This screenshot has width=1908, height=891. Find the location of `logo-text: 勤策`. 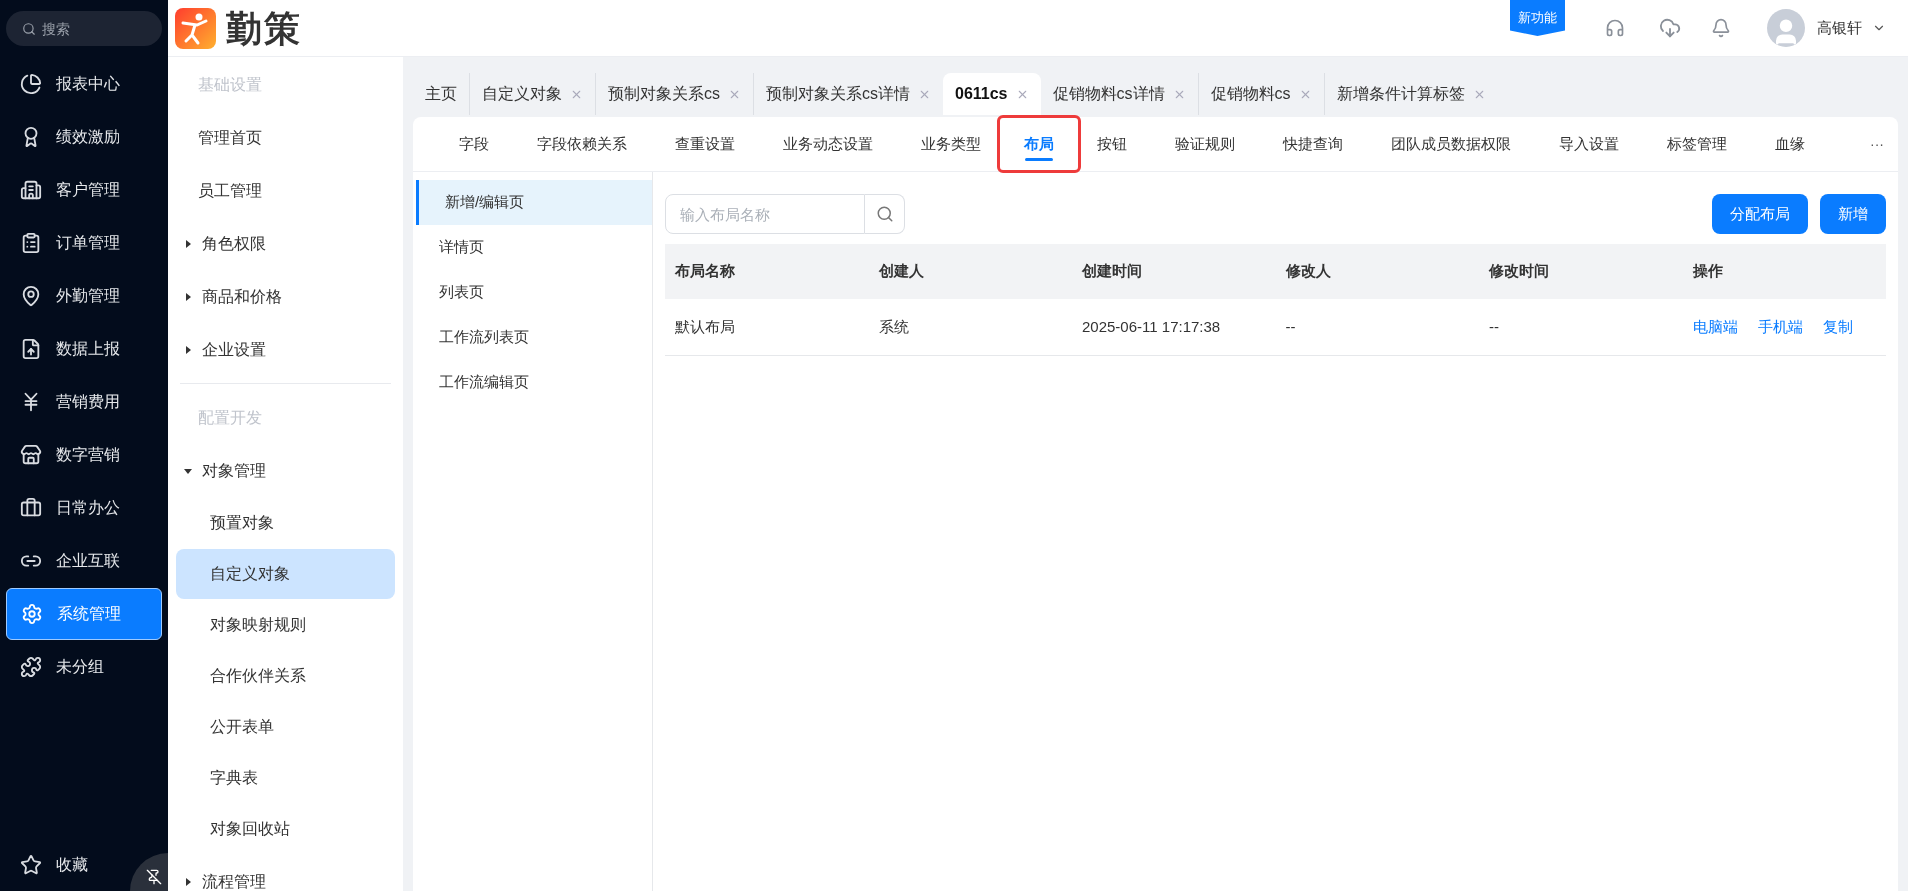

logo-text: 勤策 is located at coordinates (264, 28).